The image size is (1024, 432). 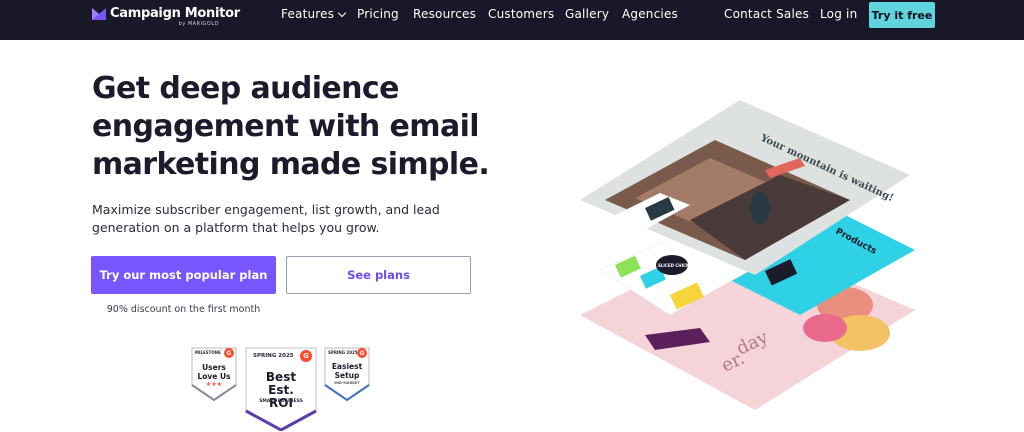 I want to click on food-label: SLICED CHICKEN, so click(x=676, y=265).